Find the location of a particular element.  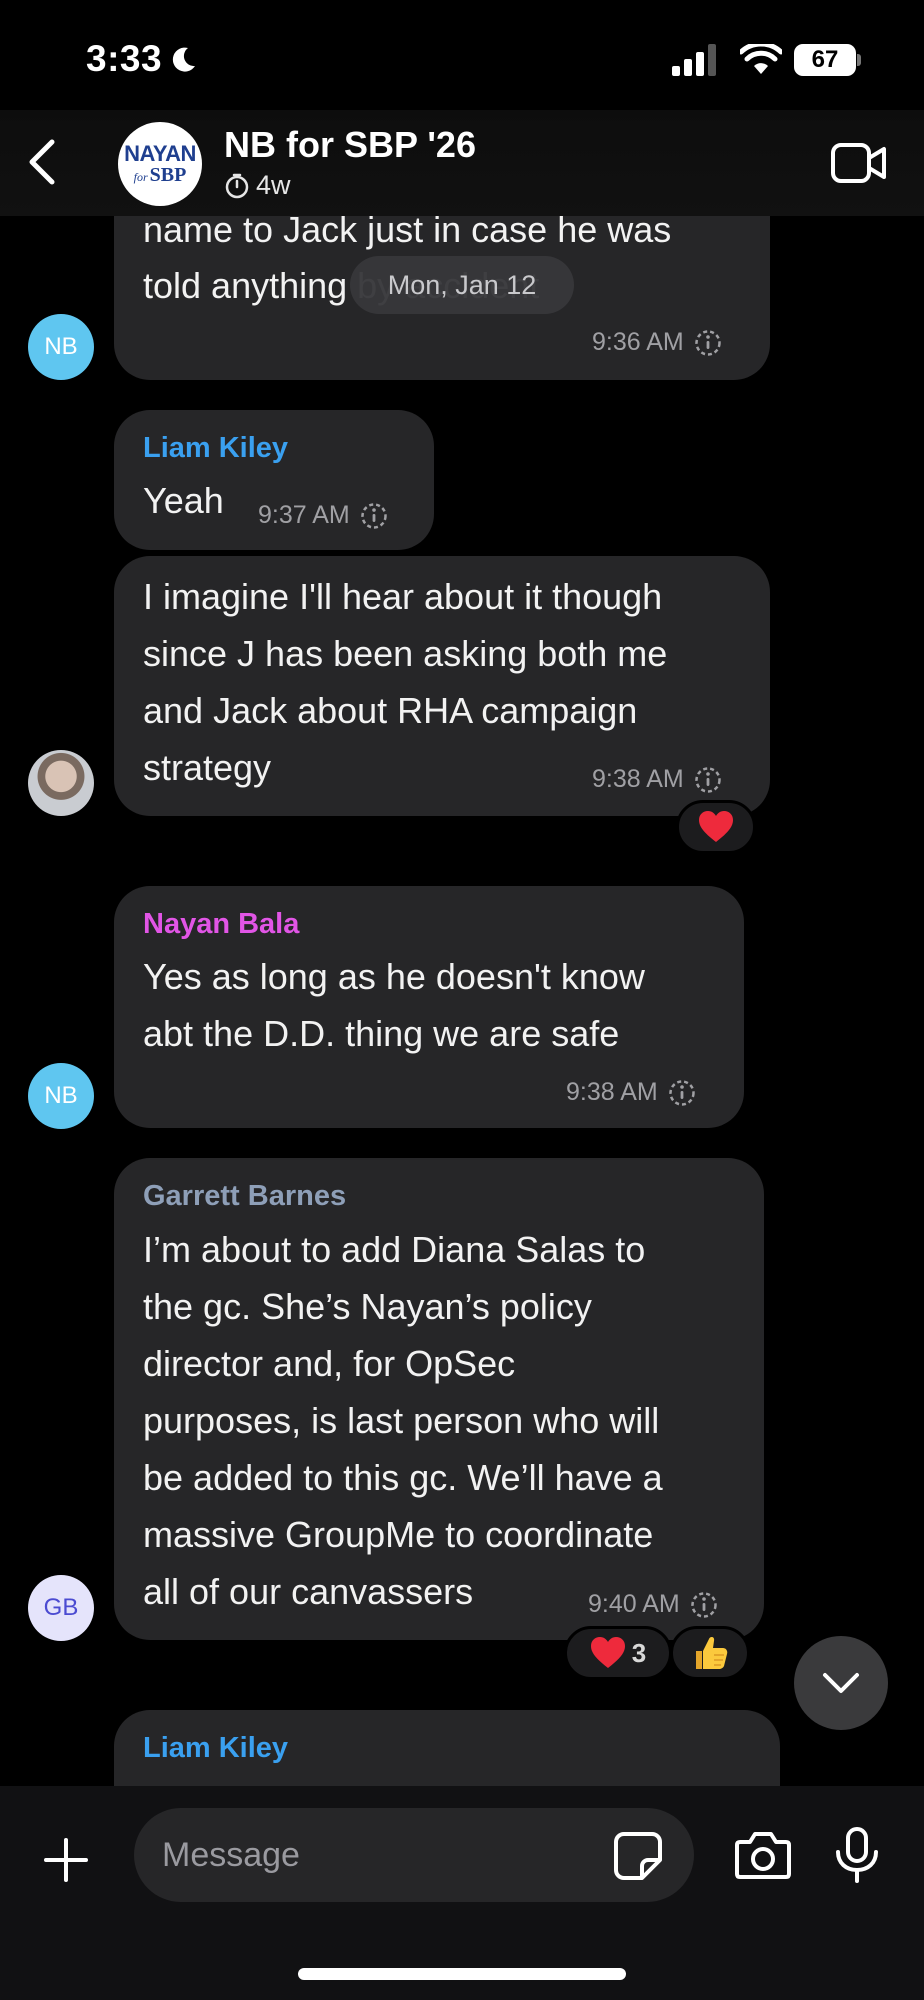

chat-title: NB for SBP '26 is located at coordinates (350, 145).